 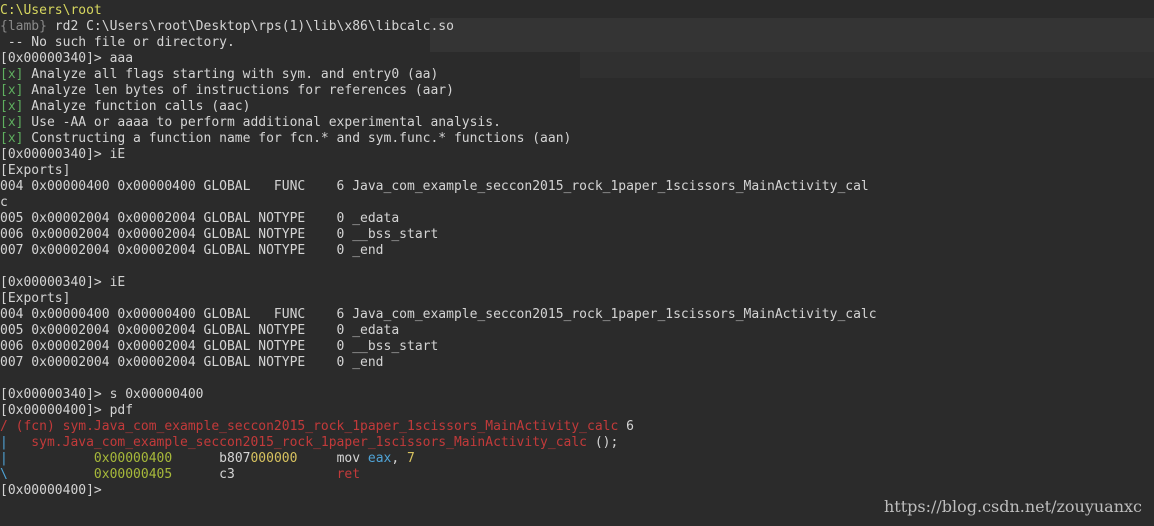 I want to click on terminal-text-segment: 000000, so click(x=274, y=458).